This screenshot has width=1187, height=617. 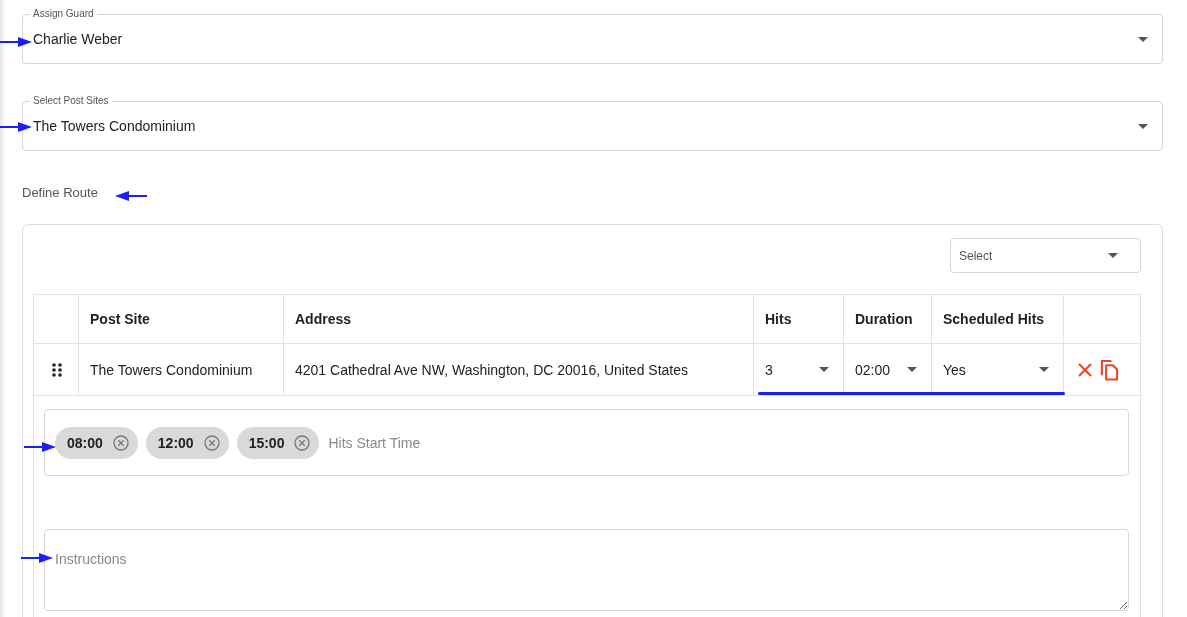 I want to click on time-chip: 15:00, so click(x=278, y=442).